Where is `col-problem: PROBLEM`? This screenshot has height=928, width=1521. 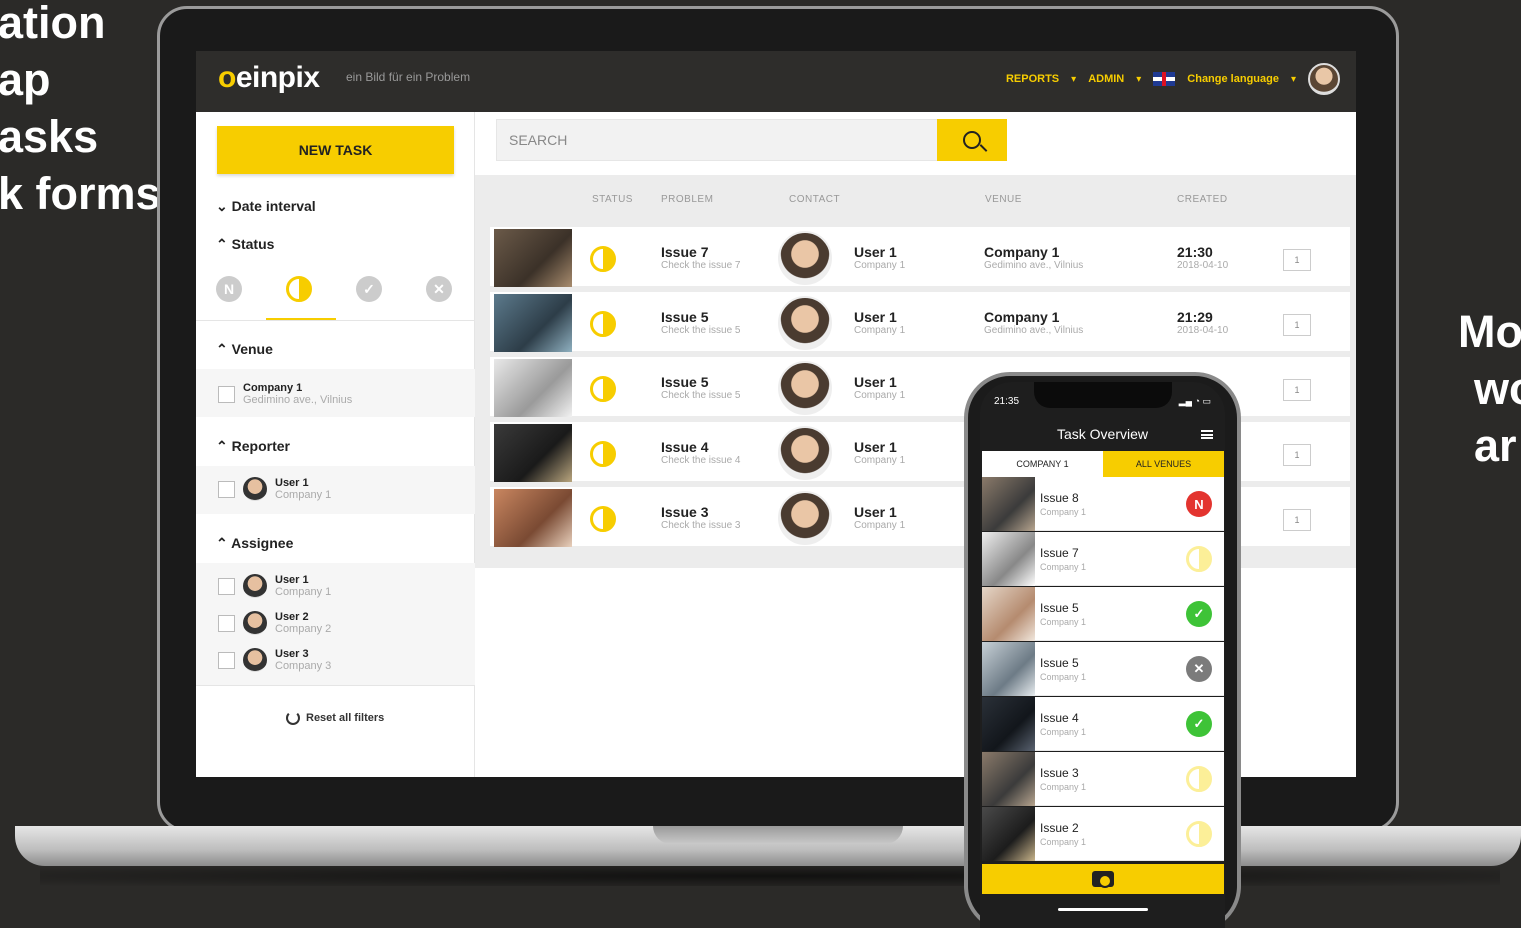 col-problem: PROBLEM is located at coordinates (687, 199).